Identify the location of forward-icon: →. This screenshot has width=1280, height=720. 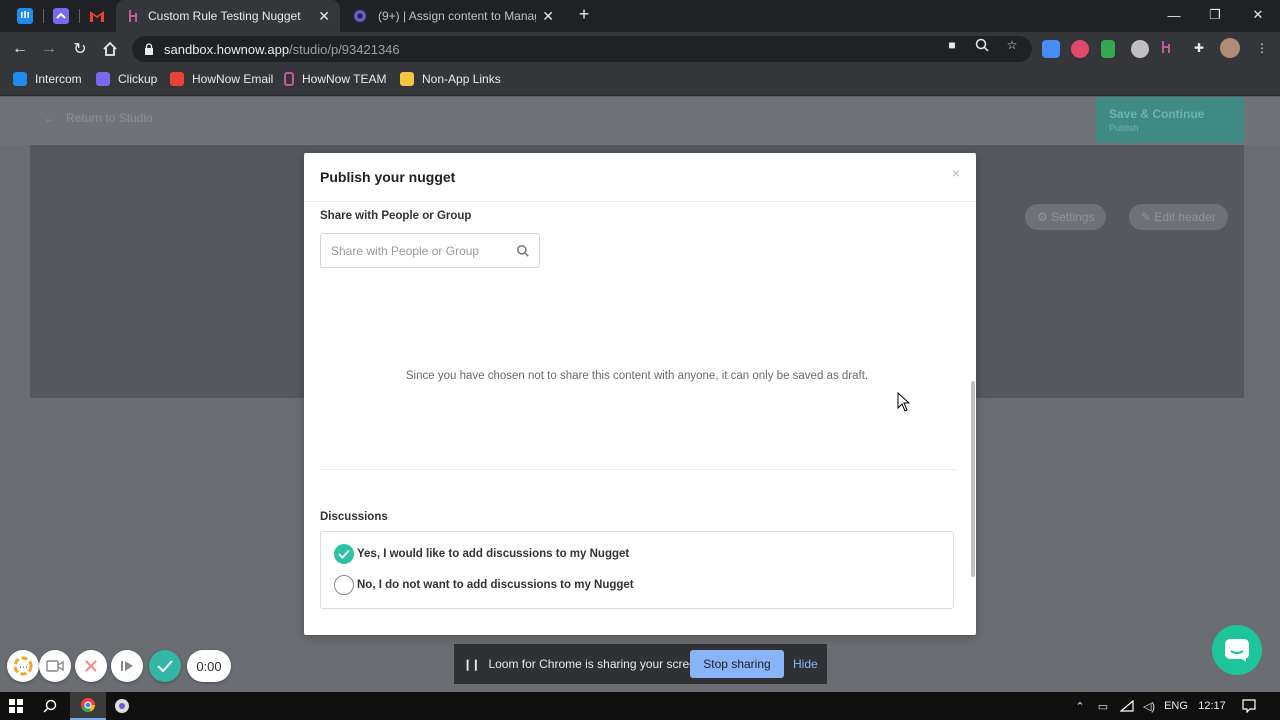
(49, 49).